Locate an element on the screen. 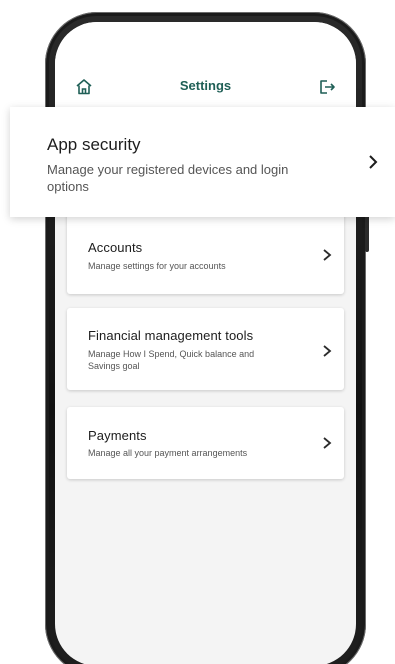  card-description: Manage all your payment arrangements is located at coordinates (168, 453).